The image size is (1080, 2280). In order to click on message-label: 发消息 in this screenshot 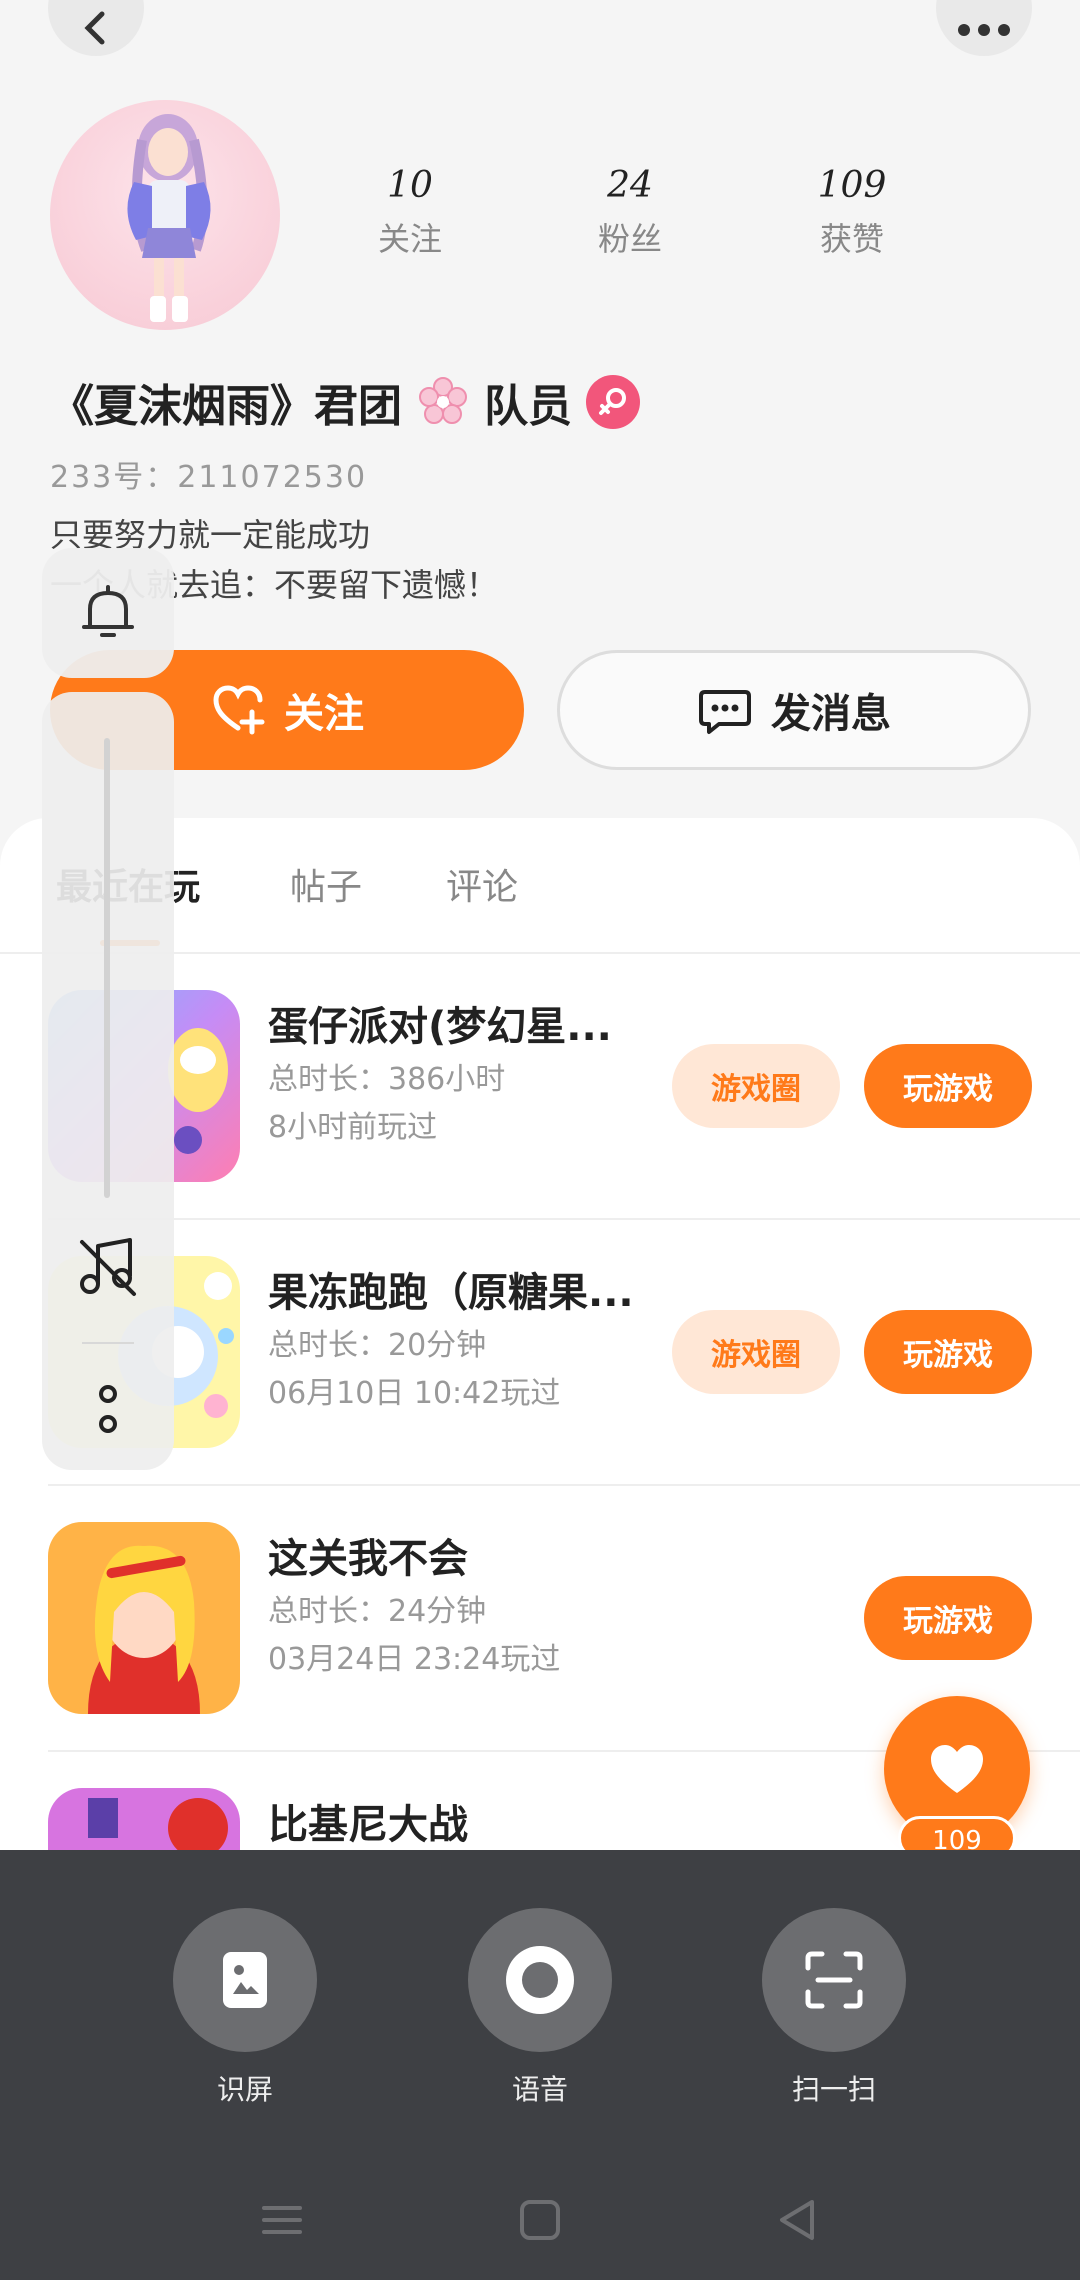, I will do `click(831, 714)`.